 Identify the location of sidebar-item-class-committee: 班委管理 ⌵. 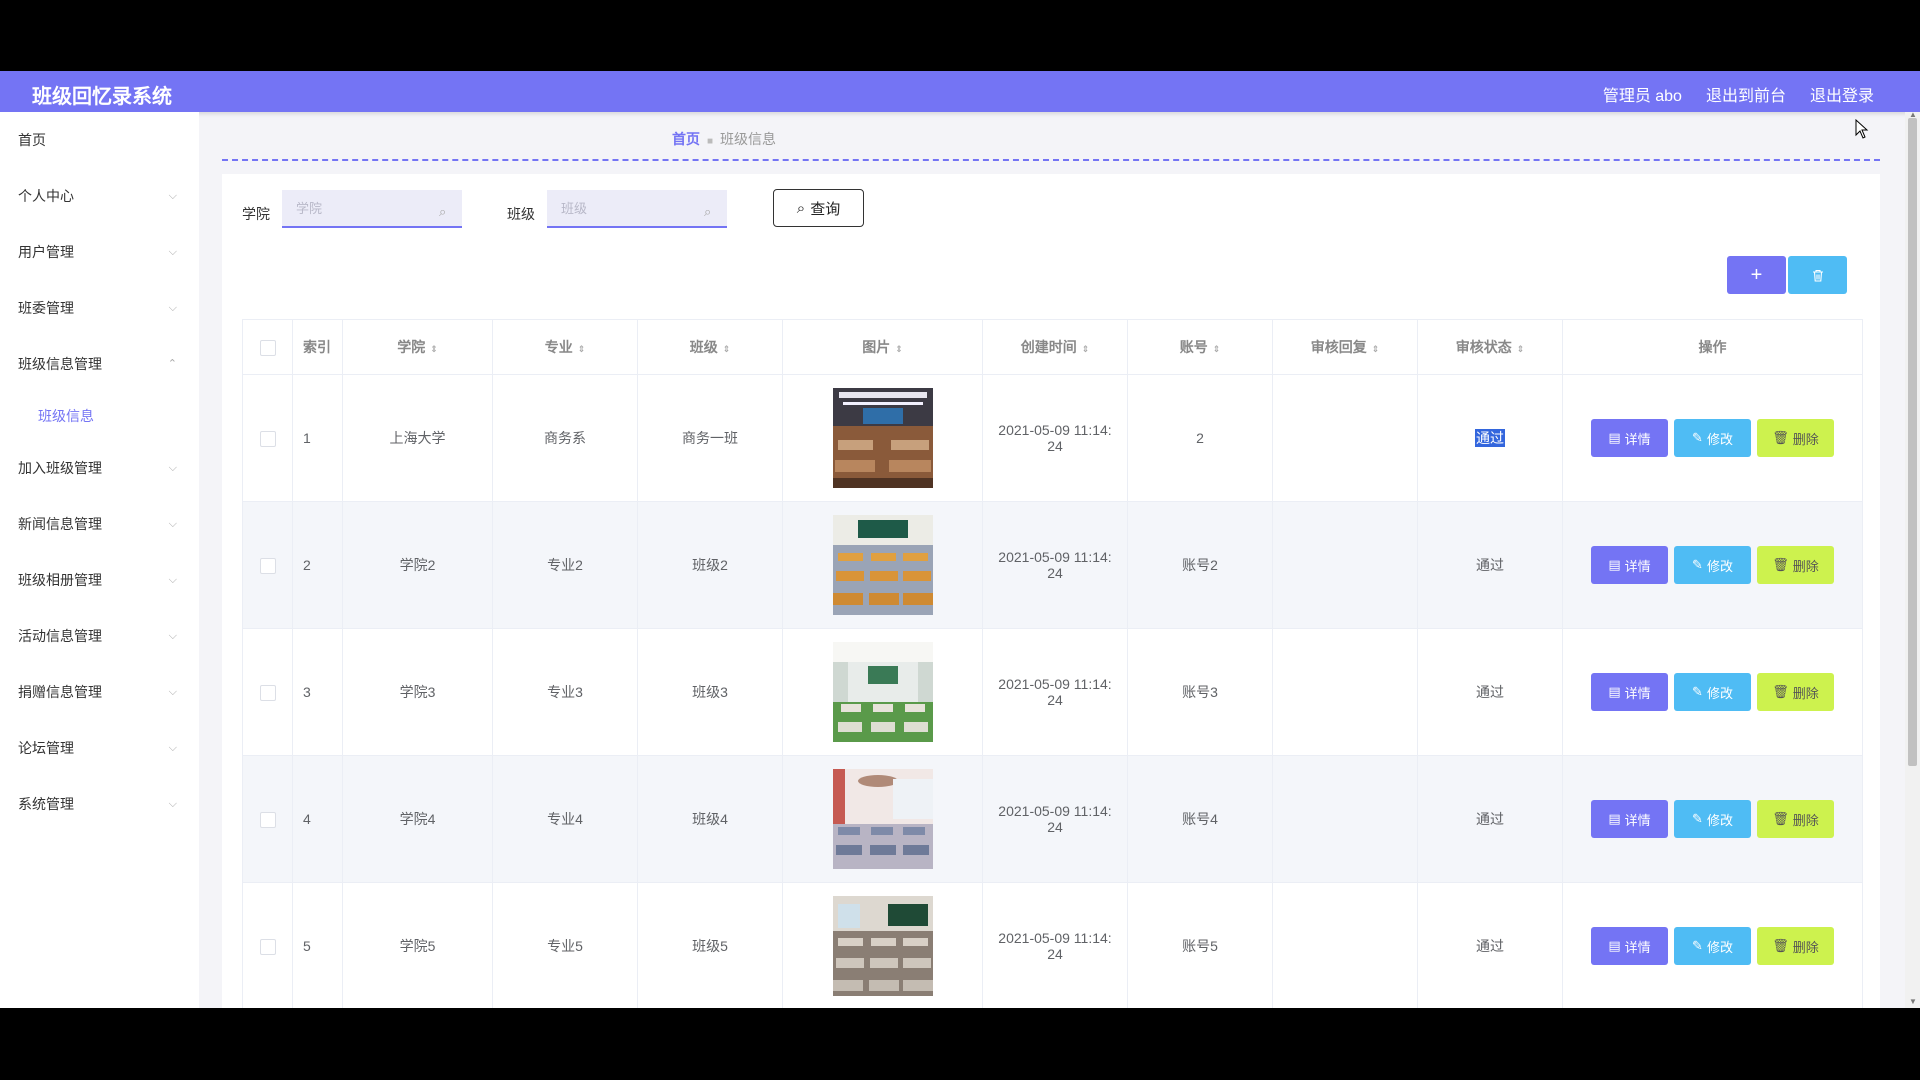
(99, 308).